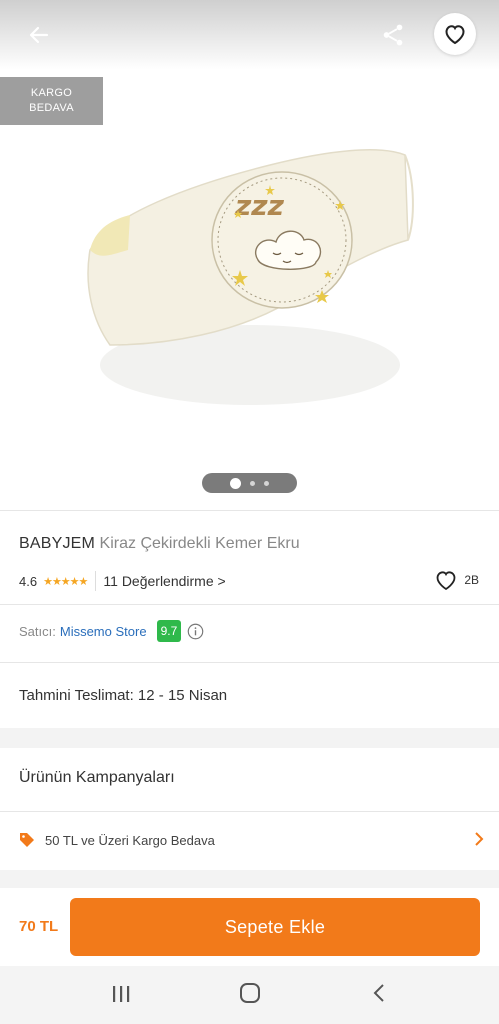 The height and width of the screenshot is (1024, 499). I want to click on share-button, so click(393, 35).